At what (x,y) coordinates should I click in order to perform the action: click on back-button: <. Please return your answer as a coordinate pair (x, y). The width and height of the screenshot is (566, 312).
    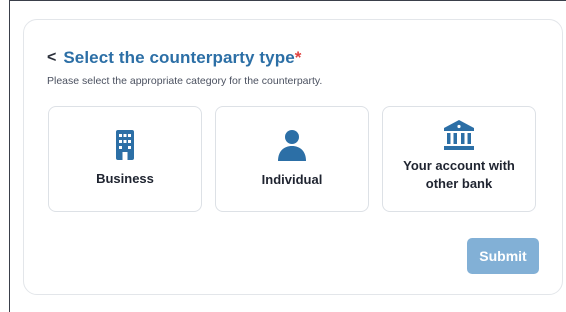
    Looking at the image, I should click on (51, 58).